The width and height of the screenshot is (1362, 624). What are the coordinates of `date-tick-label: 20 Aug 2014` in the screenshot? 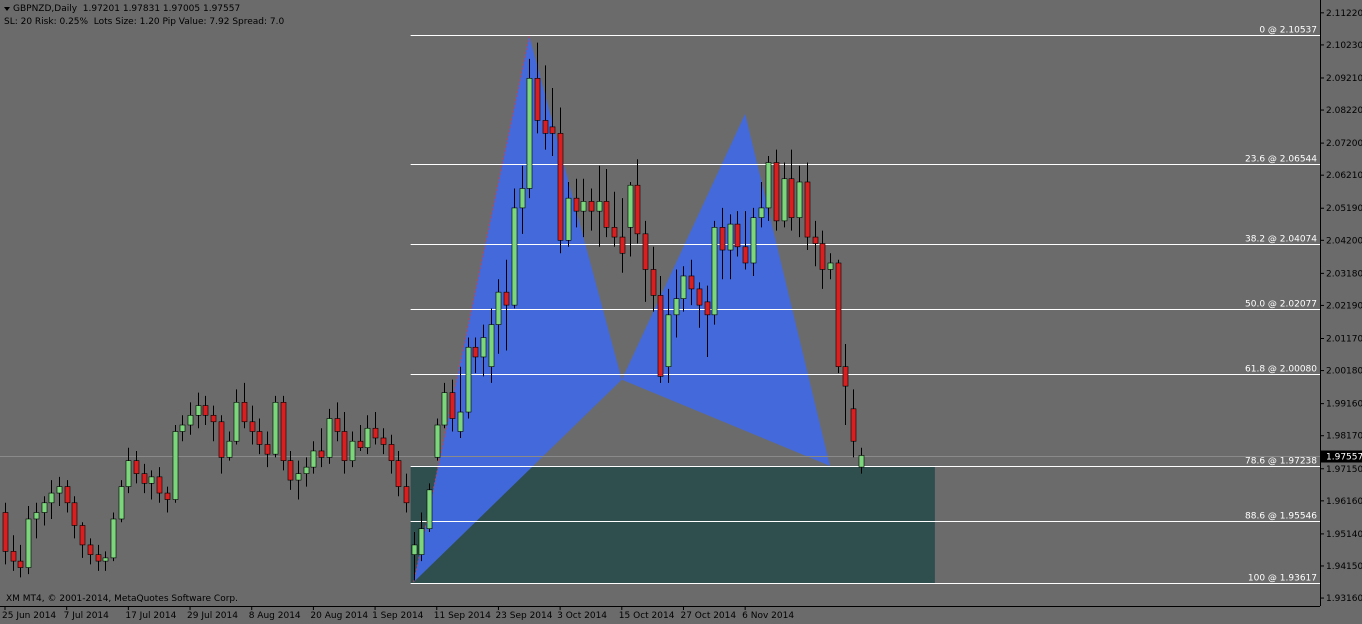 It's located at (339, 616).